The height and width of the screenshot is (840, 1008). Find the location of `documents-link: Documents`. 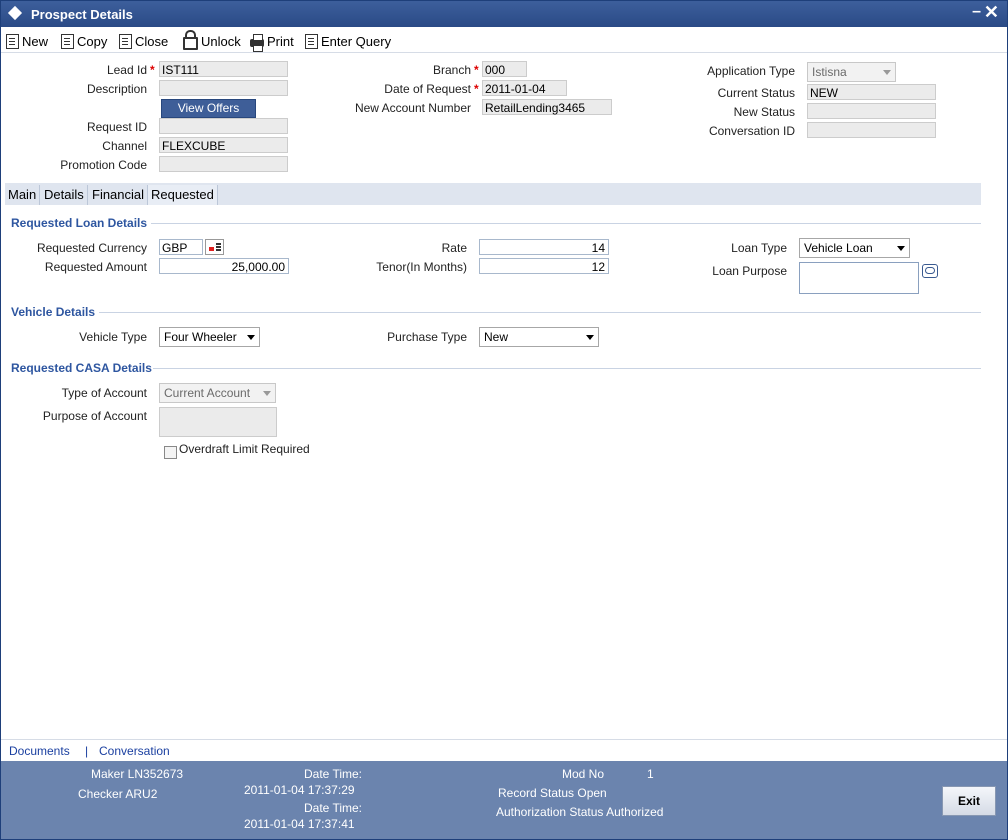

documents-link: Documents is located at coordinates (39, 751).